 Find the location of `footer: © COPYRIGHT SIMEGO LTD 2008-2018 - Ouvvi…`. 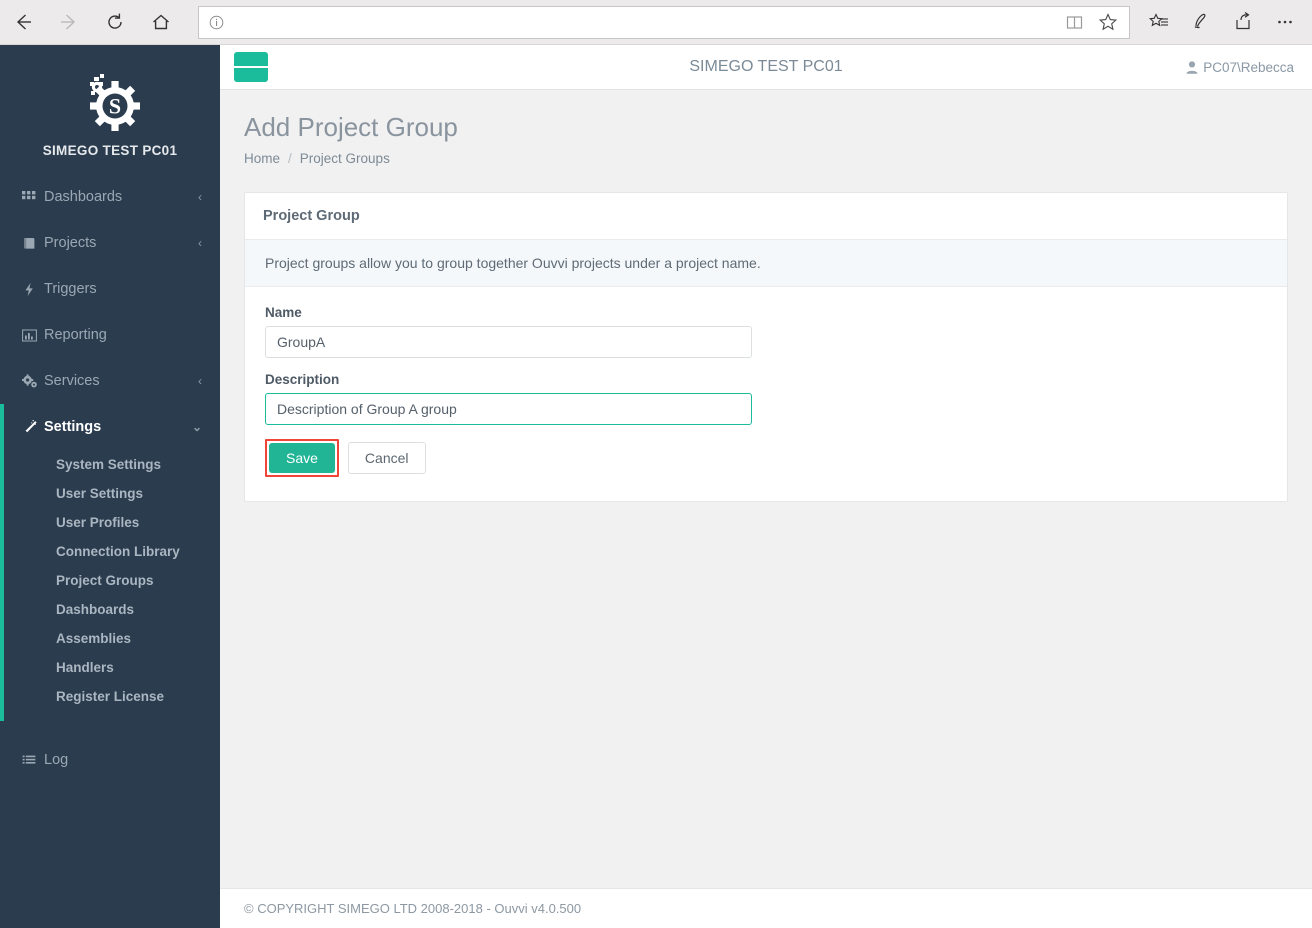

footer: © COPYRIGHT SIMEGO LTD 2008-2018 - Ouvvi… is located at coordinates (766, 908).